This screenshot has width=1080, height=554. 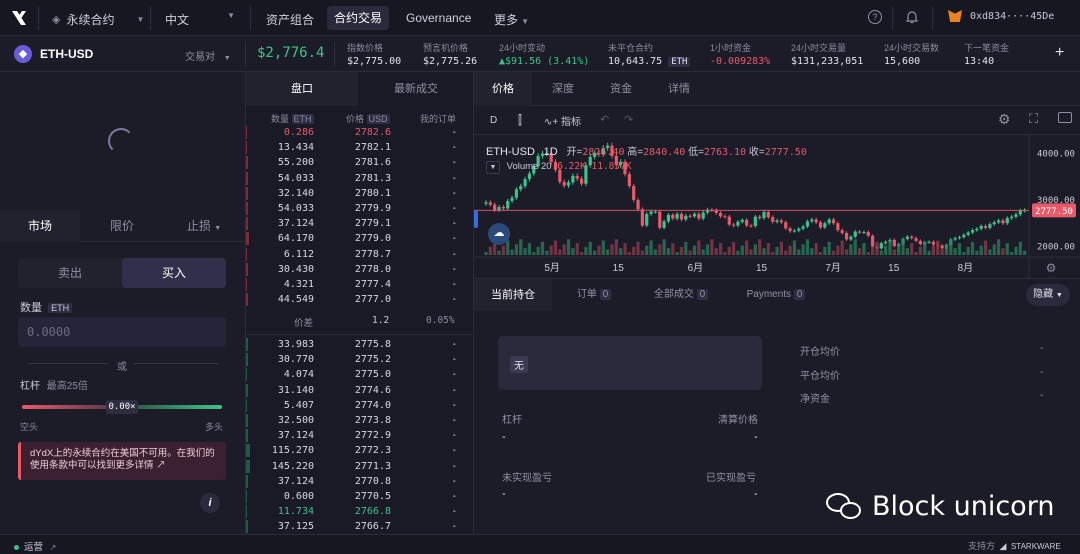 What do you see at coordinates (511, 19) in the screenshot?
I see `nav-more: 更多 ▼` at bounding box center [511, 19].